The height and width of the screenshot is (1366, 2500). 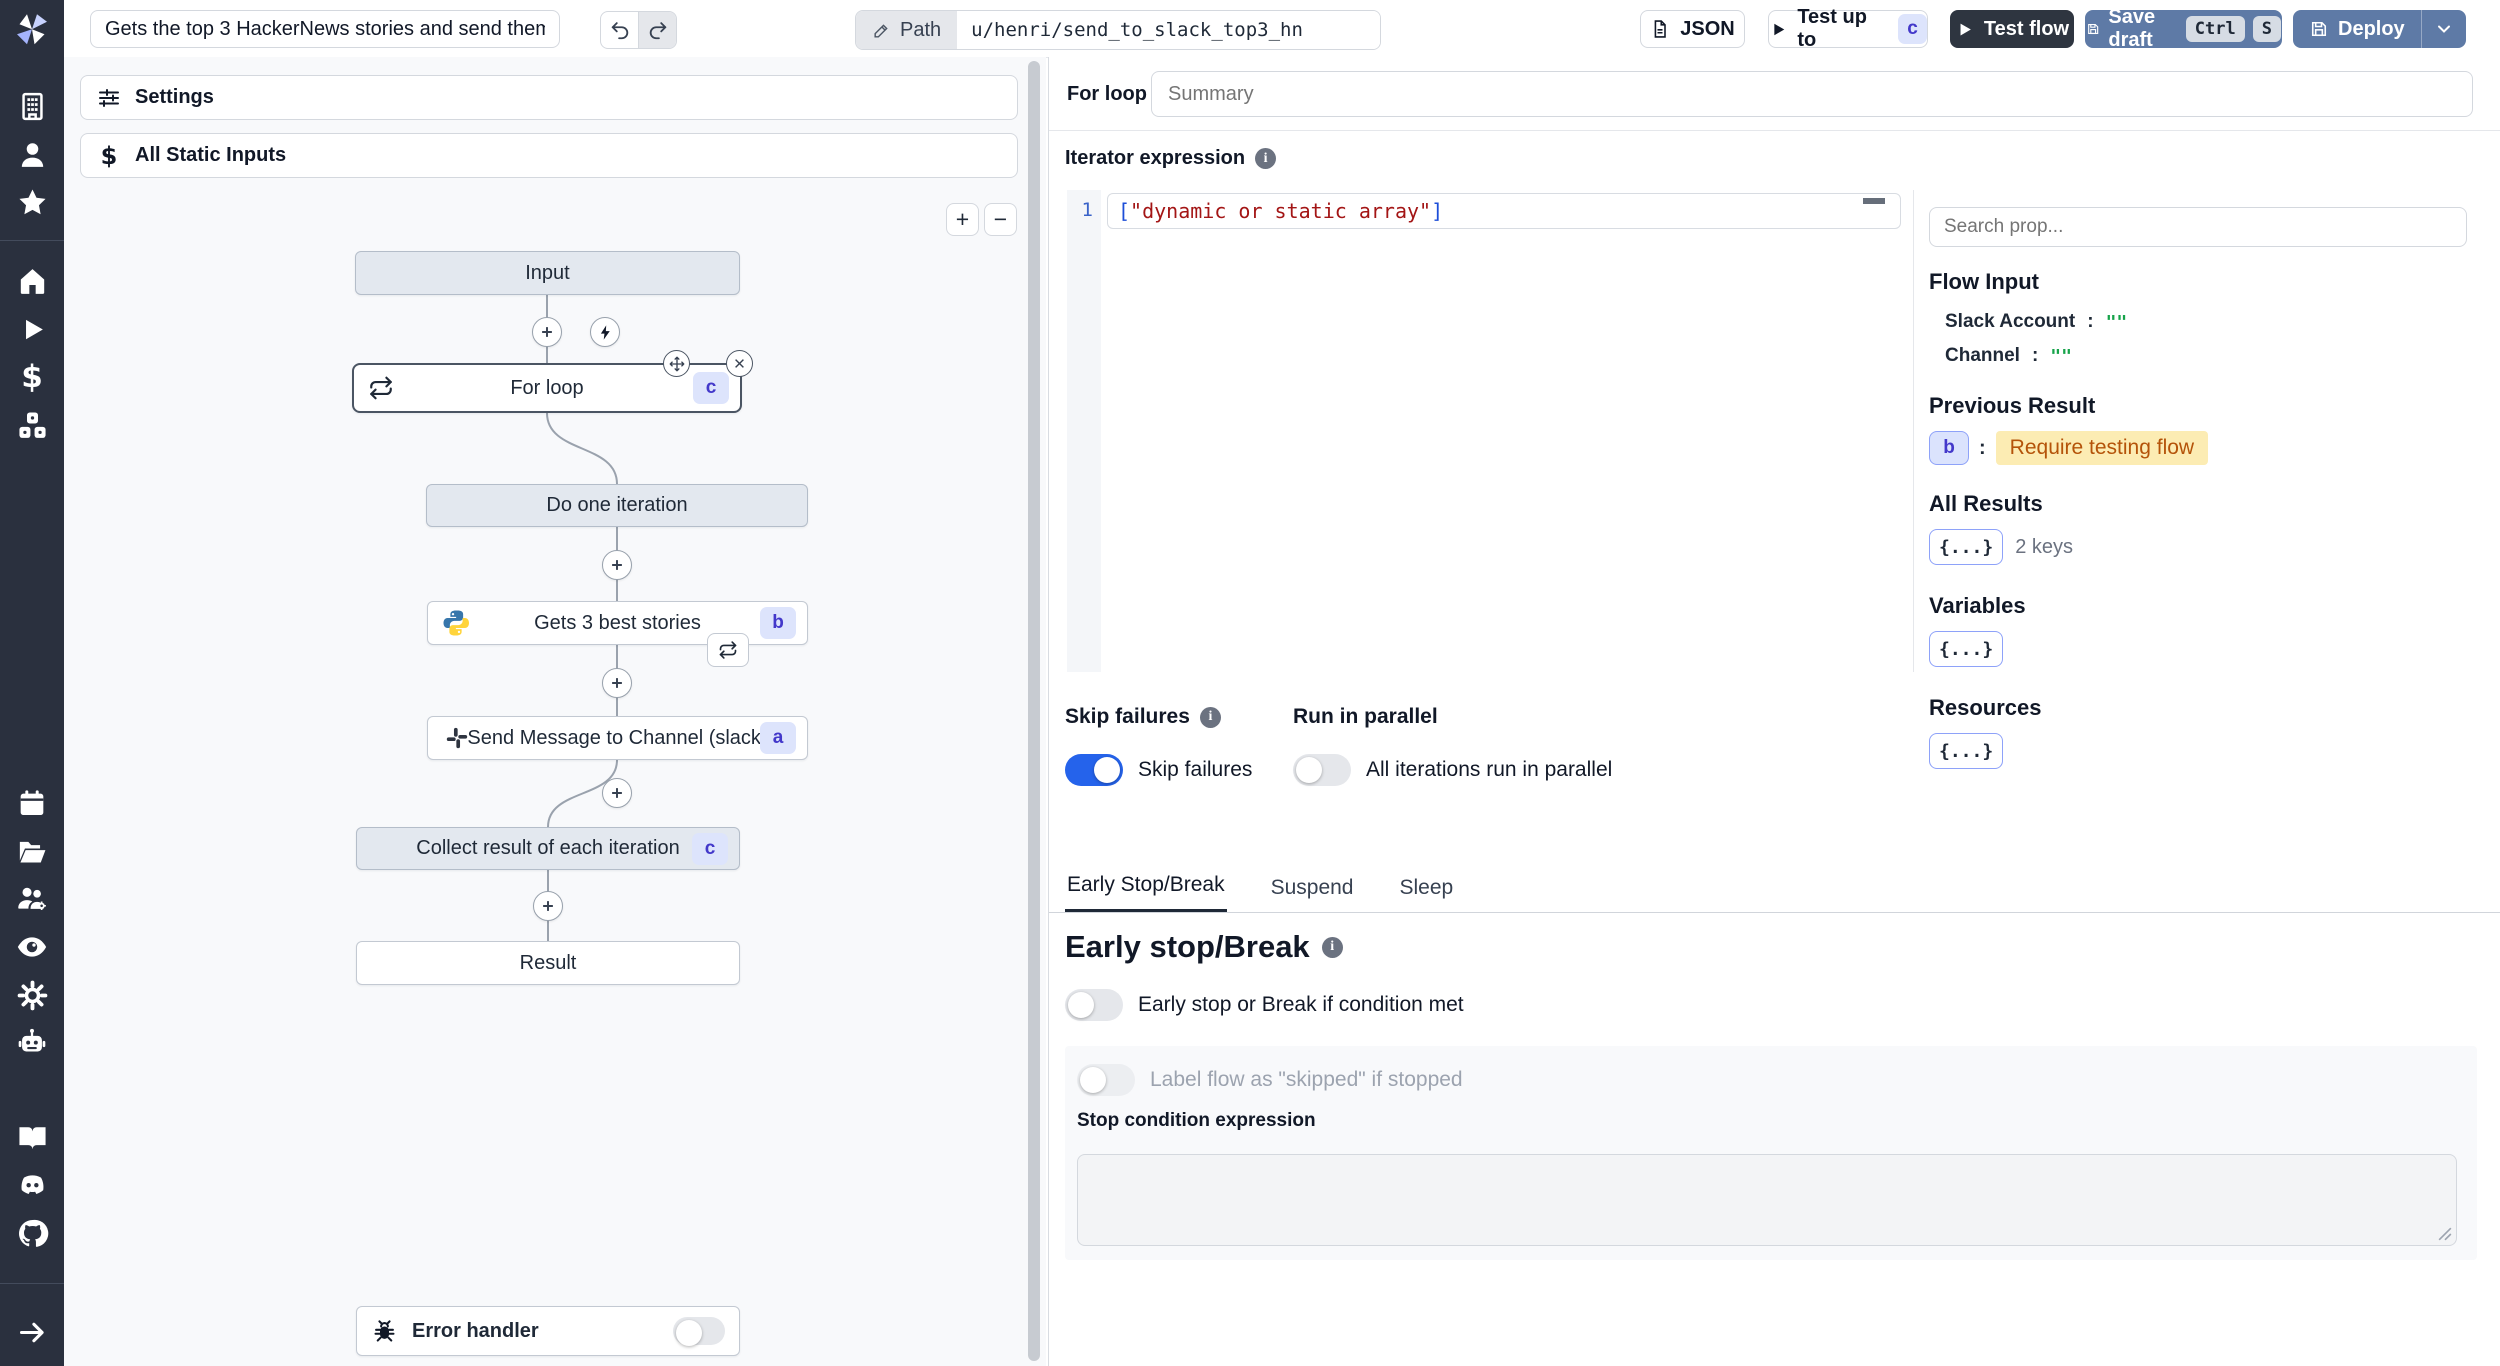 What do you see at coordinates (548, 1331) in the screenshot?
I see `node-error-handler: Error handler` at bounding box center [548, 1331].